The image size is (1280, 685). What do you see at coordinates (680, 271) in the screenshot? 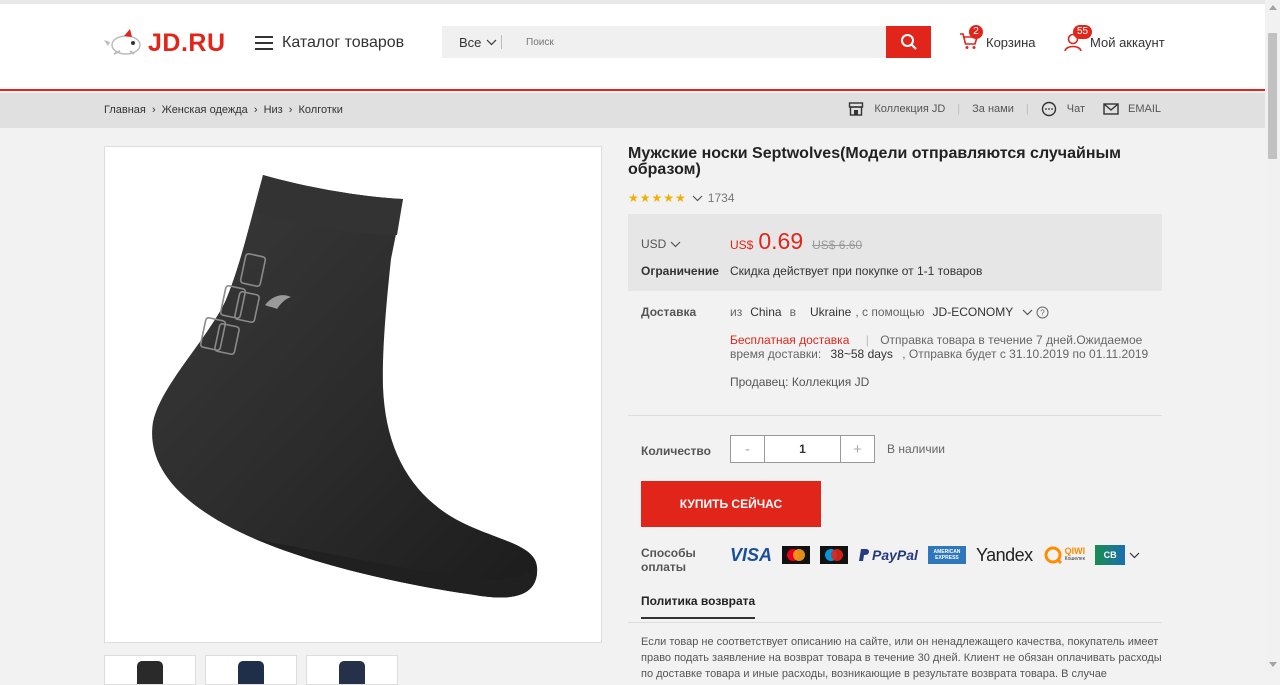
I see `limit-label: Ограничение` at bounding box center [680, 271].